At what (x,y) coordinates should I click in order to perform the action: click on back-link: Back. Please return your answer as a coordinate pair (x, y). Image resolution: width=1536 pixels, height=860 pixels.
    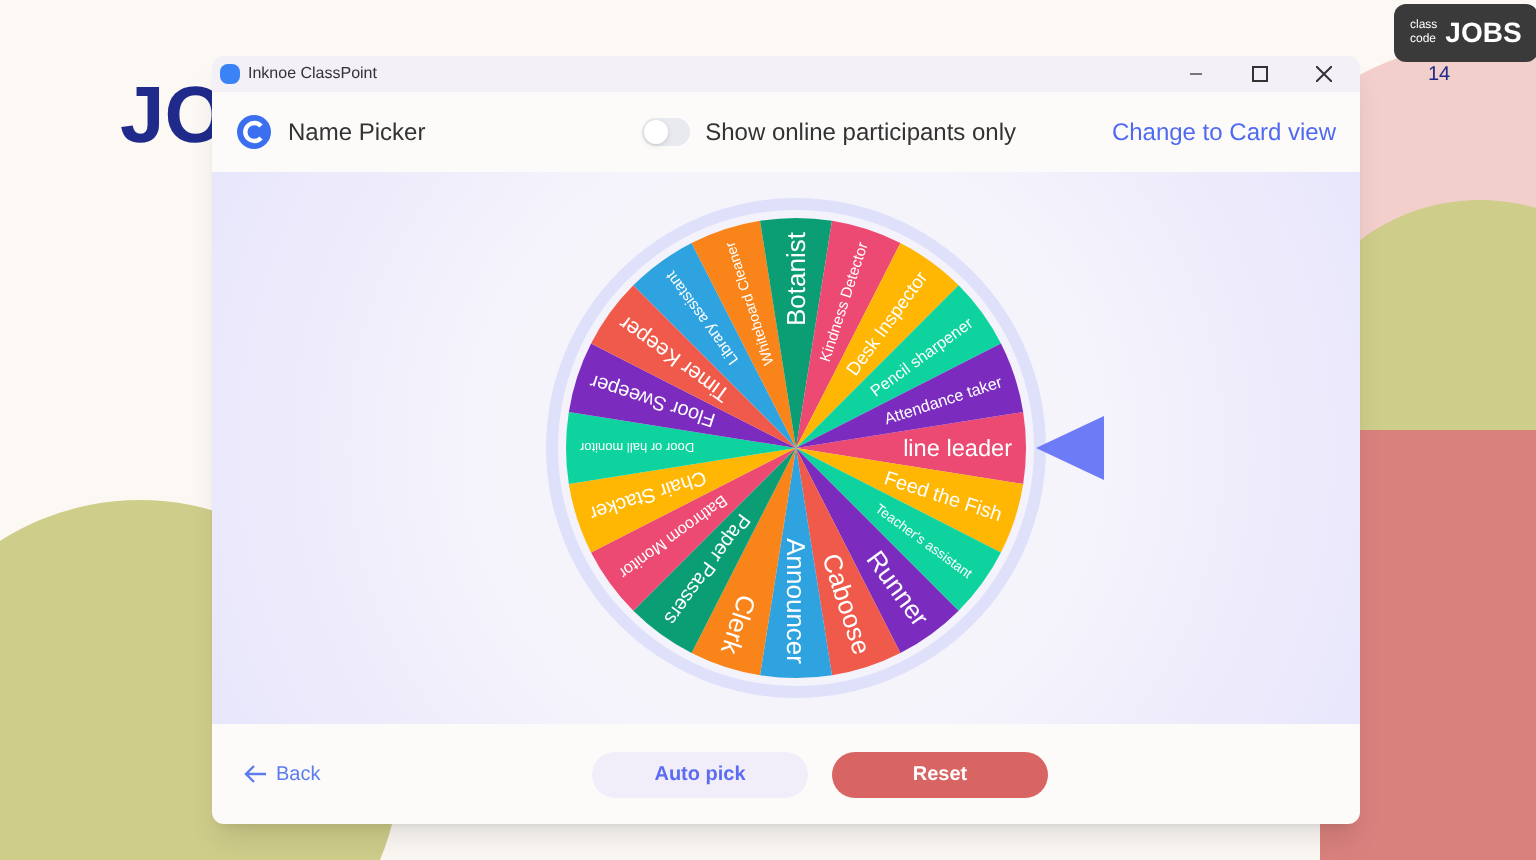
    Looking at the image, I should click on (418, 774).